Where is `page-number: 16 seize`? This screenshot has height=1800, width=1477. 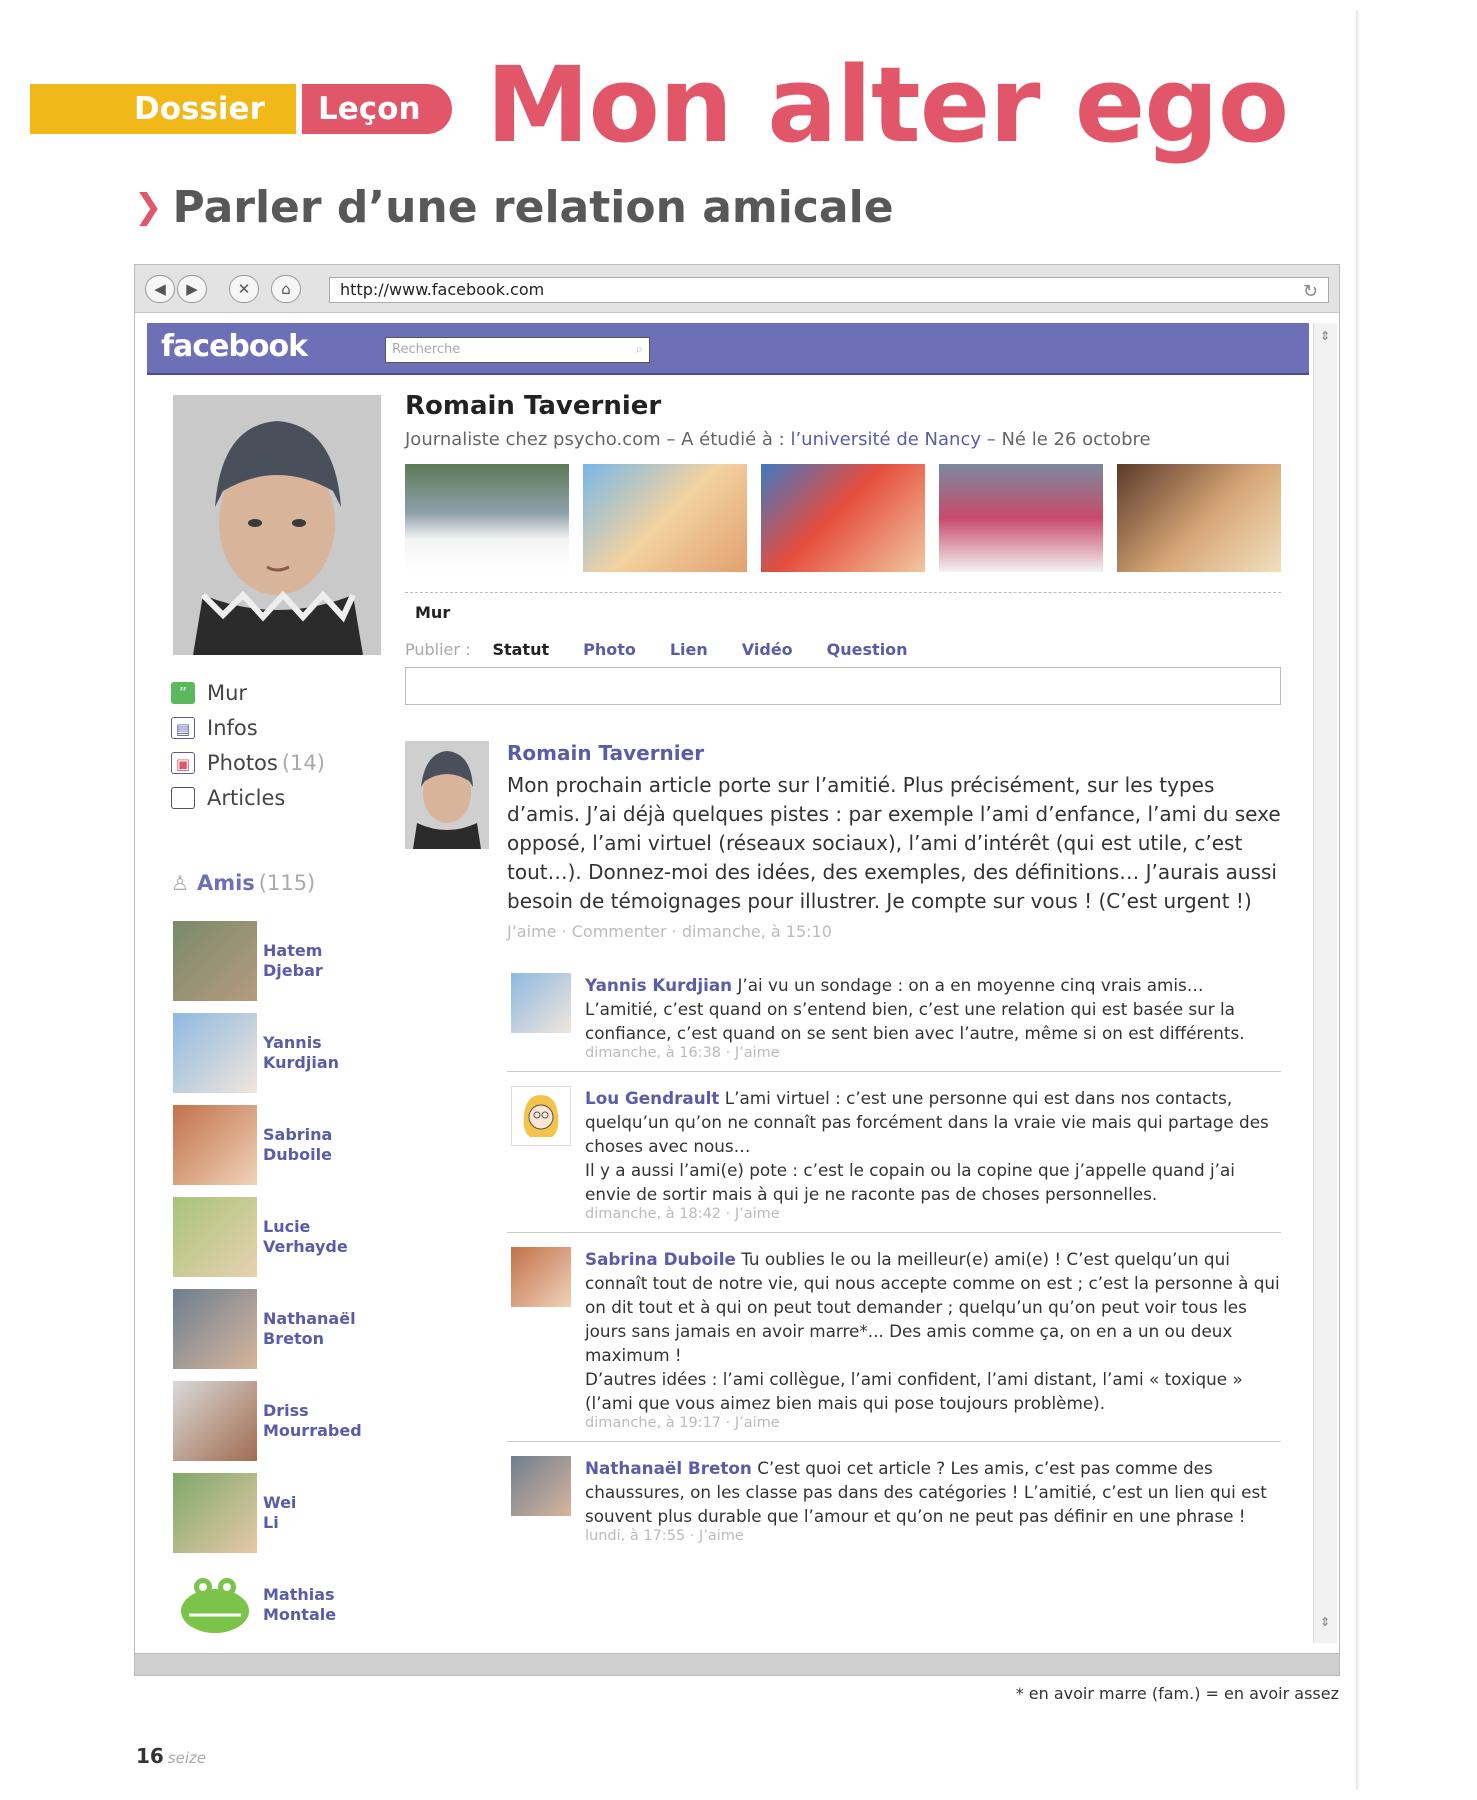 page-number: 16 seize is located at coordinates (171, 1756).